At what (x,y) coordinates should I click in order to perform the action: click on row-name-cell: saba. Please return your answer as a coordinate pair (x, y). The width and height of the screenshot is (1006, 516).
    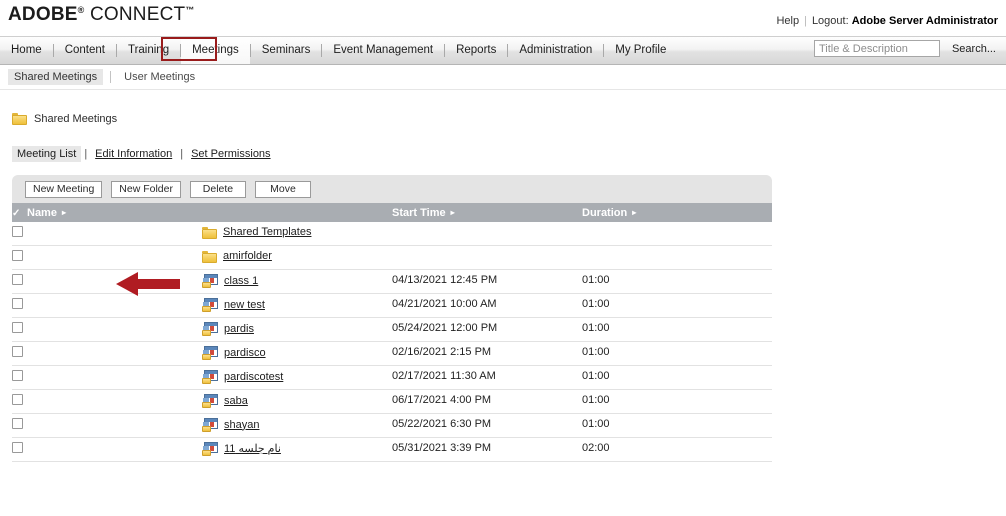
    Looking at the image, I should click on (297, 401).